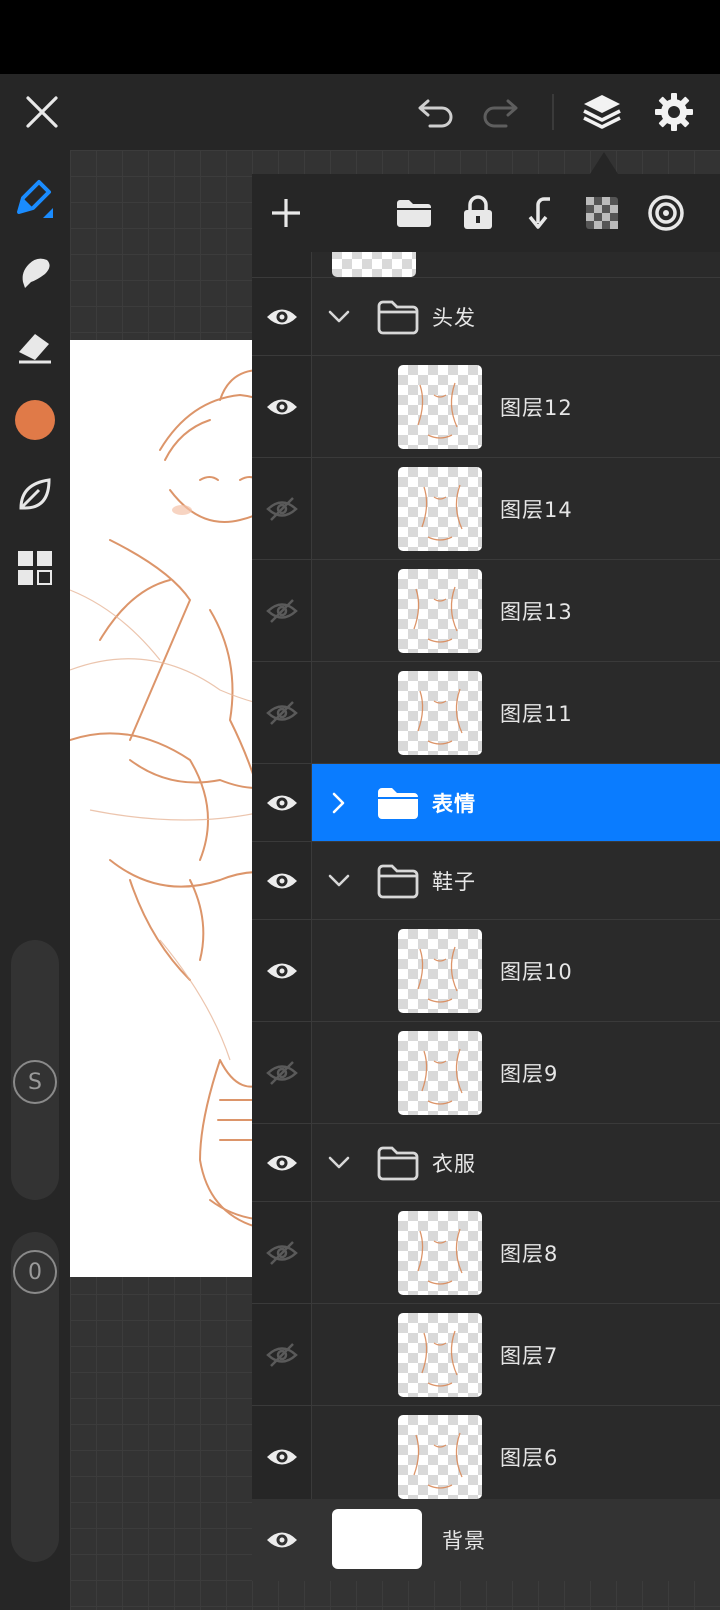  I want to click on background-label: 背景, so click(464, 1541).